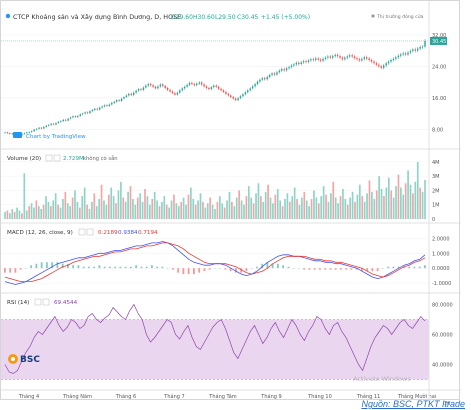  I want to click on rsi-tick-label: 40.0000, so click(442, 366).